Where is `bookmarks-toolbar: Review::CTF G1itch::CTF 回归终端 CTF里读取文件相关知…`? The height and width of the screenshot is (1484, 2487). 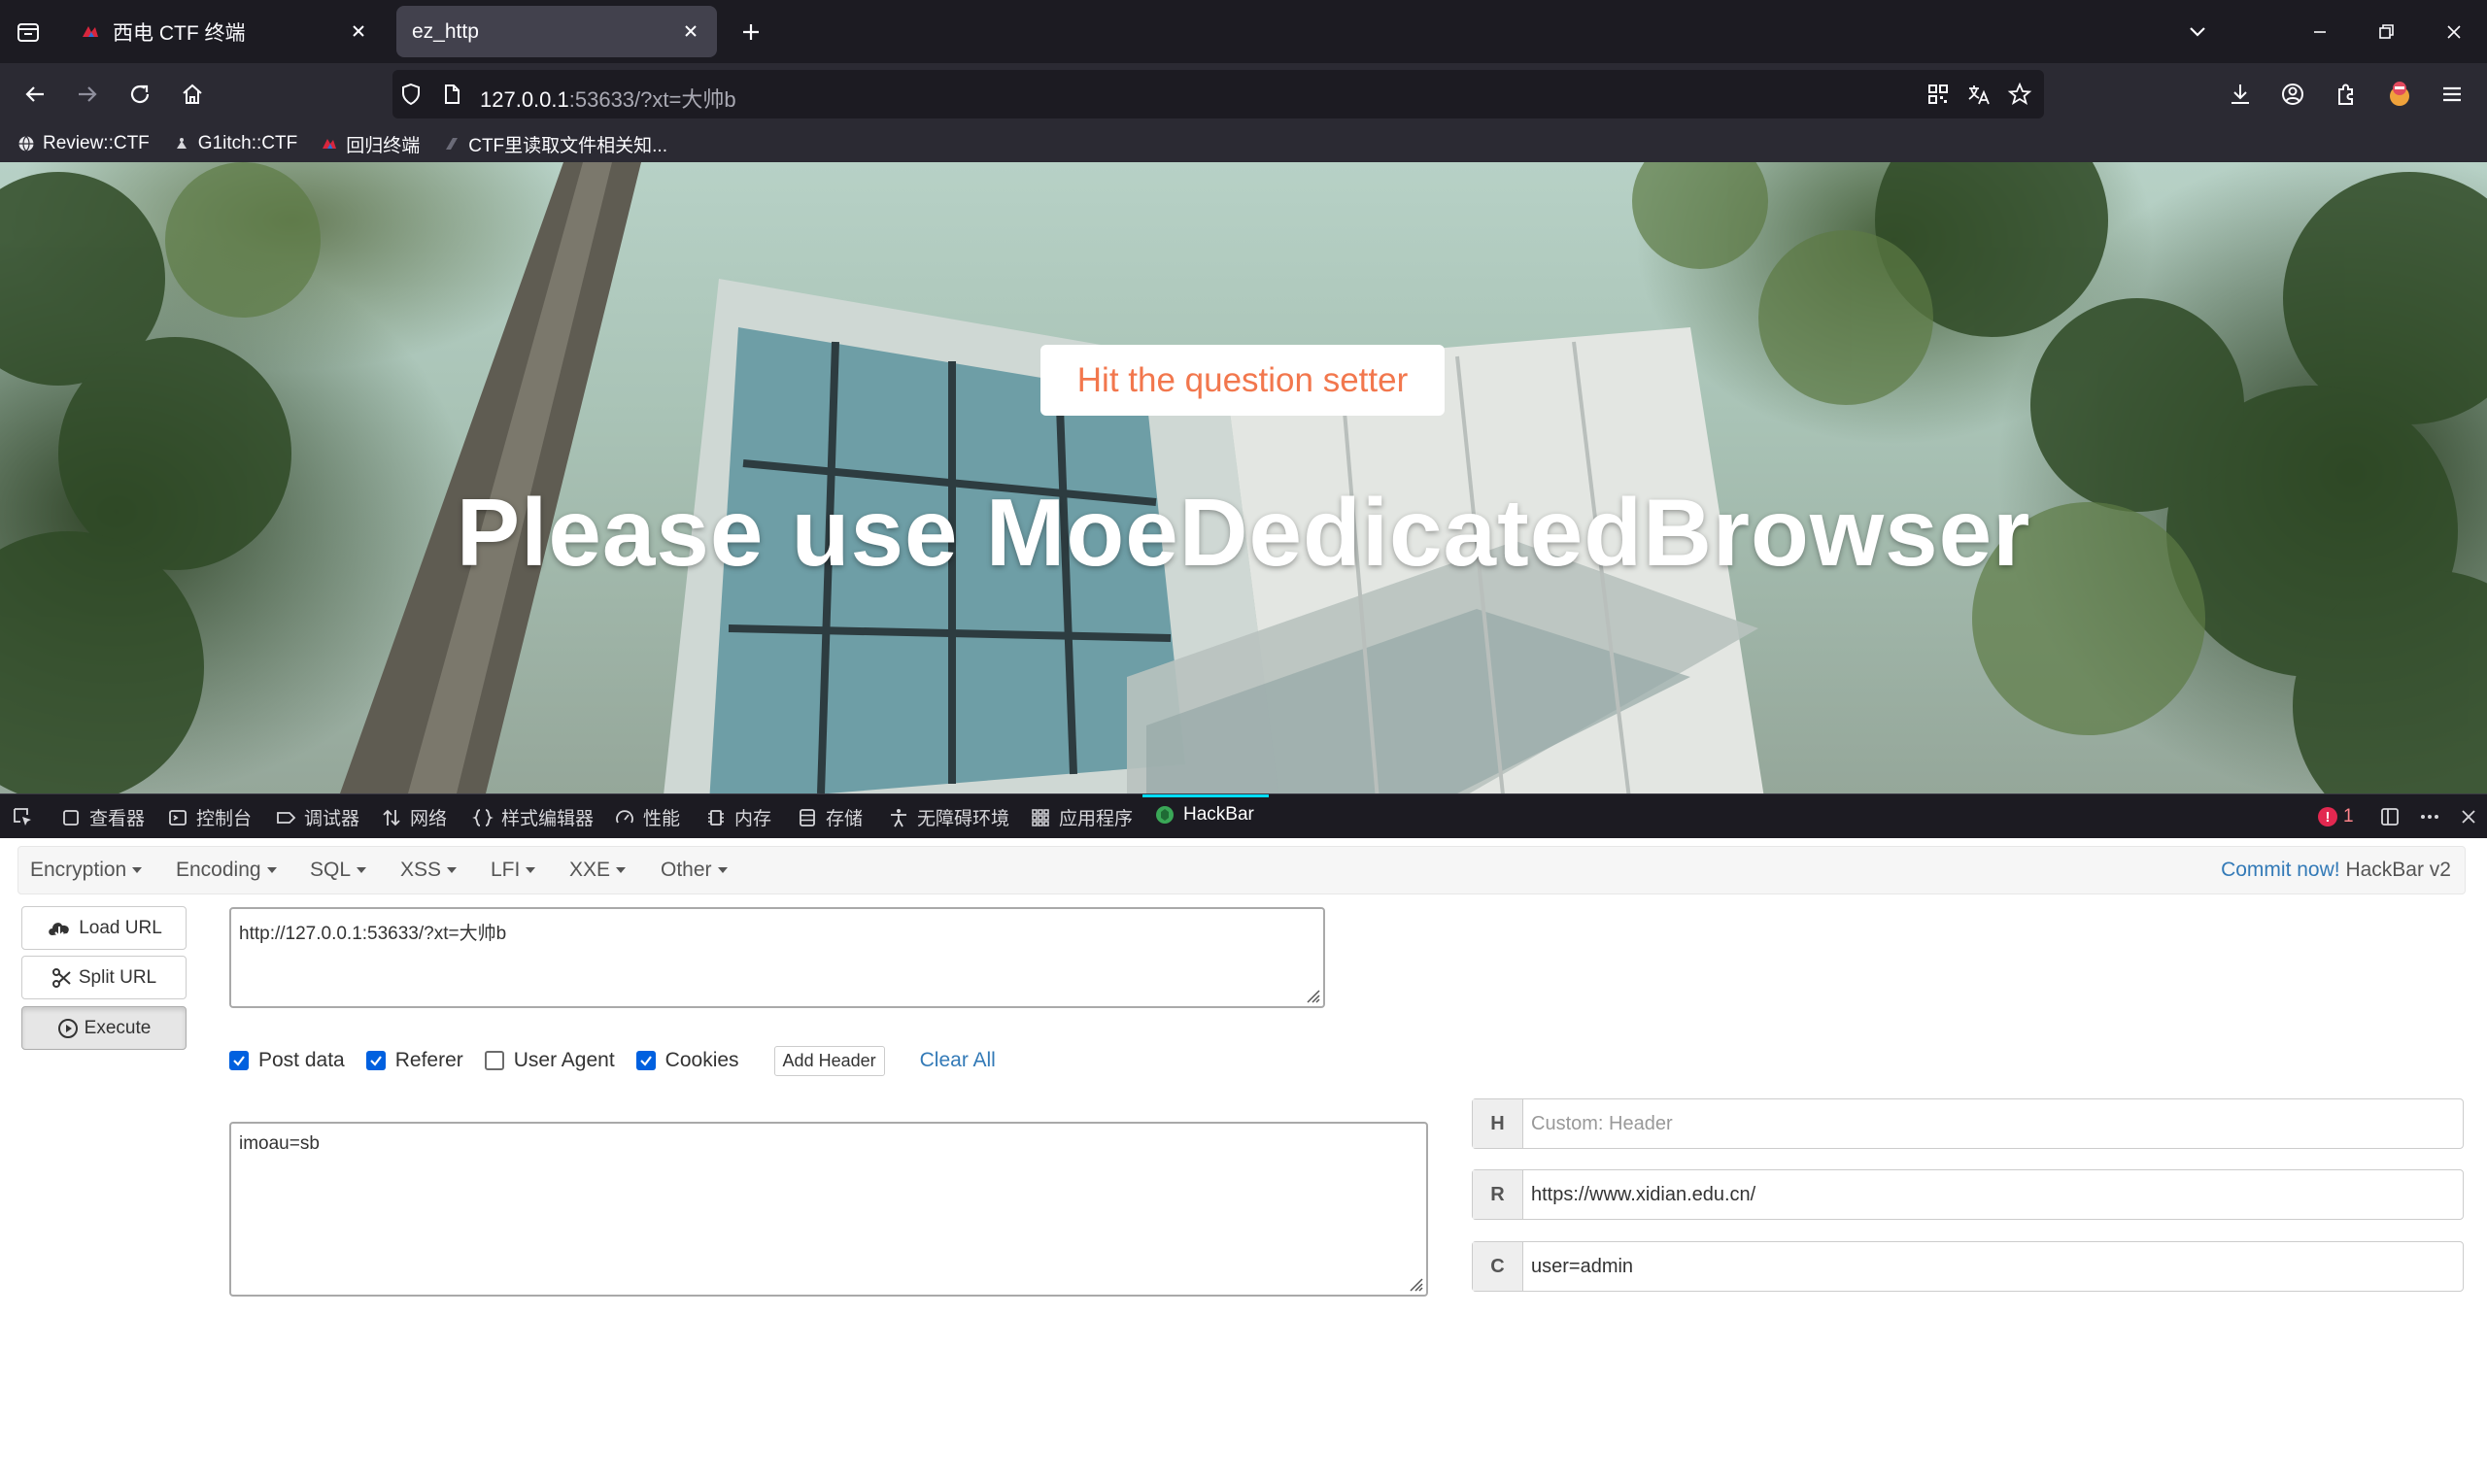 bookmarks-toolbar: Review::CTF G1itch::CTF 回归终端 CTF里读取文件相关知… is located at coordinates (1243, 143).